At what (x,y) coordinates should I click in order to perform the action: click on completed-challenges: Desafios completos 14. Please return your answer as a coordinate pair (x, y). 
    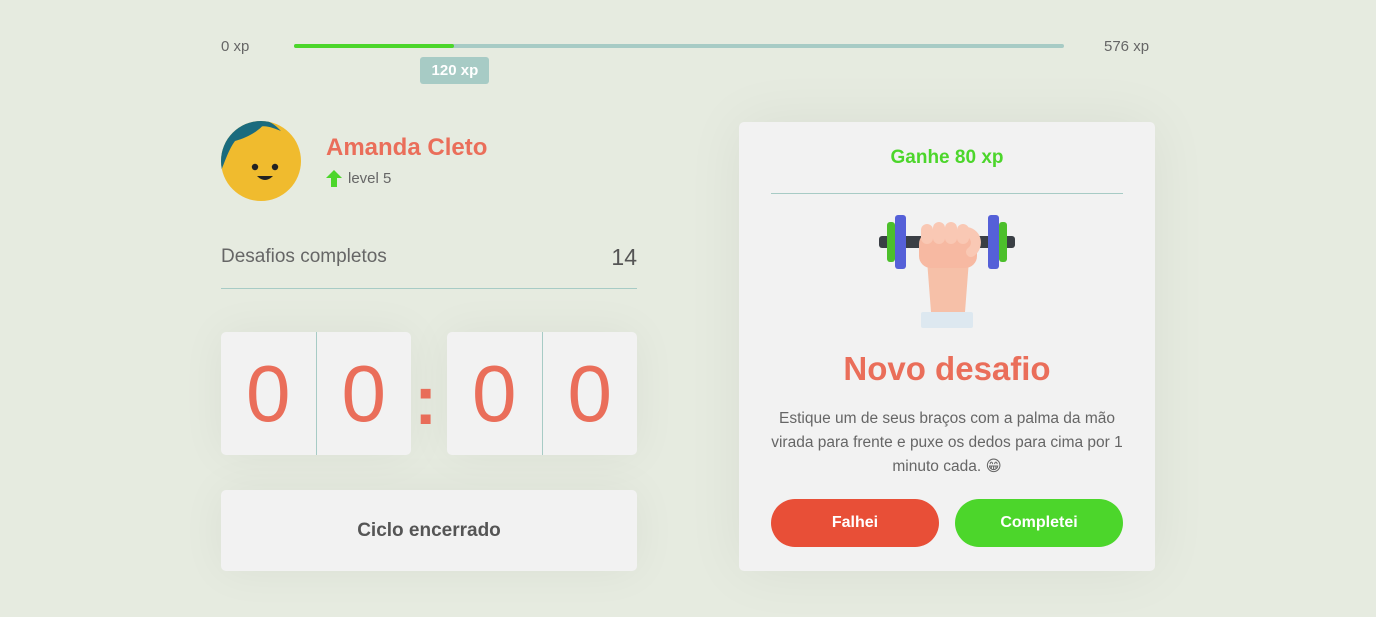
    Looking at the image, I should click on (429, 264).